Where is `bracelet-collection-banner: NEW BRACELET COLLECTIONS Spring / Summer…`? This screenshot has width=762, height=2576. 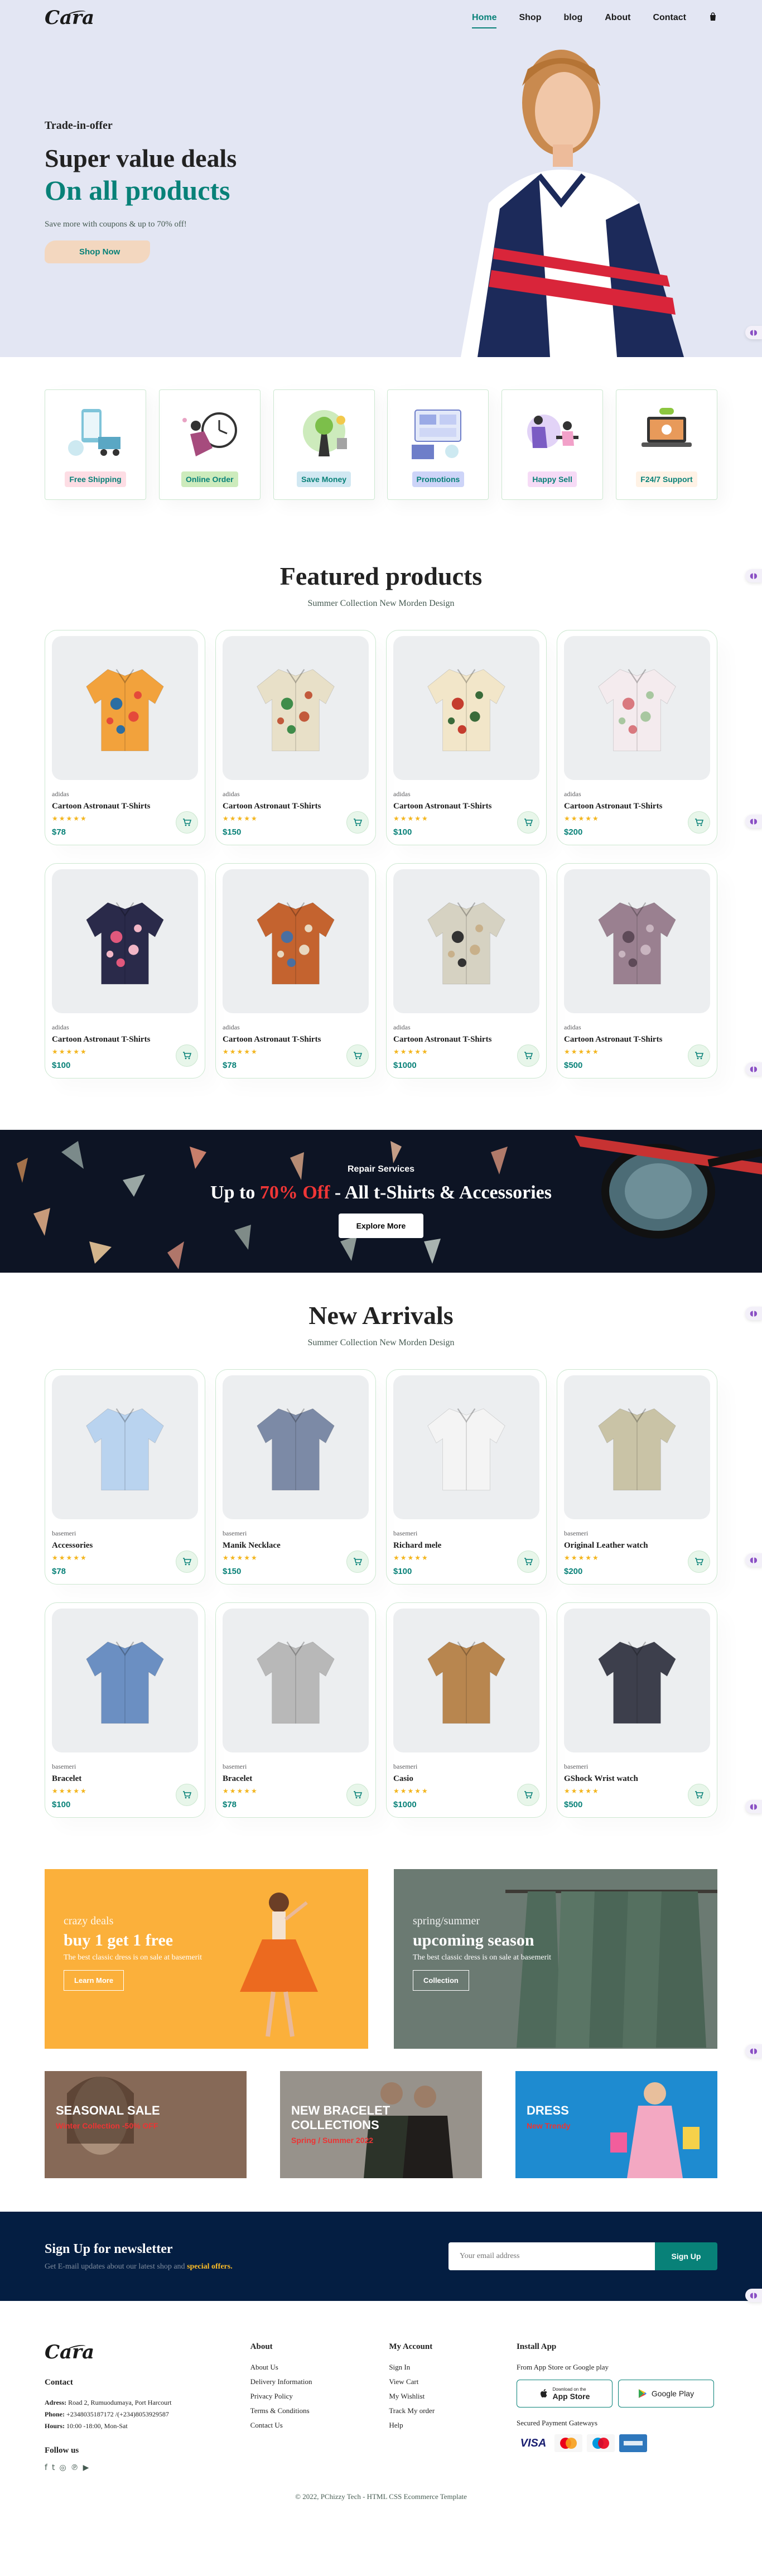
bracelet-collection-banner: NEW BRACELET COLLECTIONS Spring / Summer… is located at coordinates (381, 2125).